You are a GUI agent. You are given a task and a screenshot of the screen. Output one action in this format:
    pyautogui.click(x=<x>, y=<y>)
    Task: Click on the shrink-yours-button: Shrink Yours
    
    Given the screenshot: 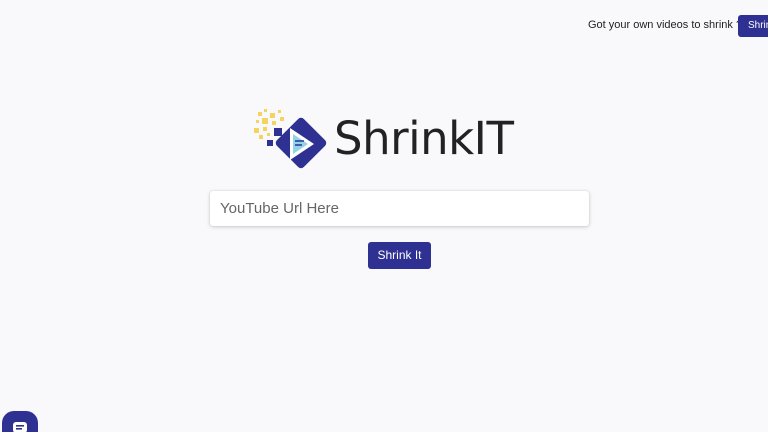 What is the action you would take?
    pyautogui.click(x=753, y=26)
    